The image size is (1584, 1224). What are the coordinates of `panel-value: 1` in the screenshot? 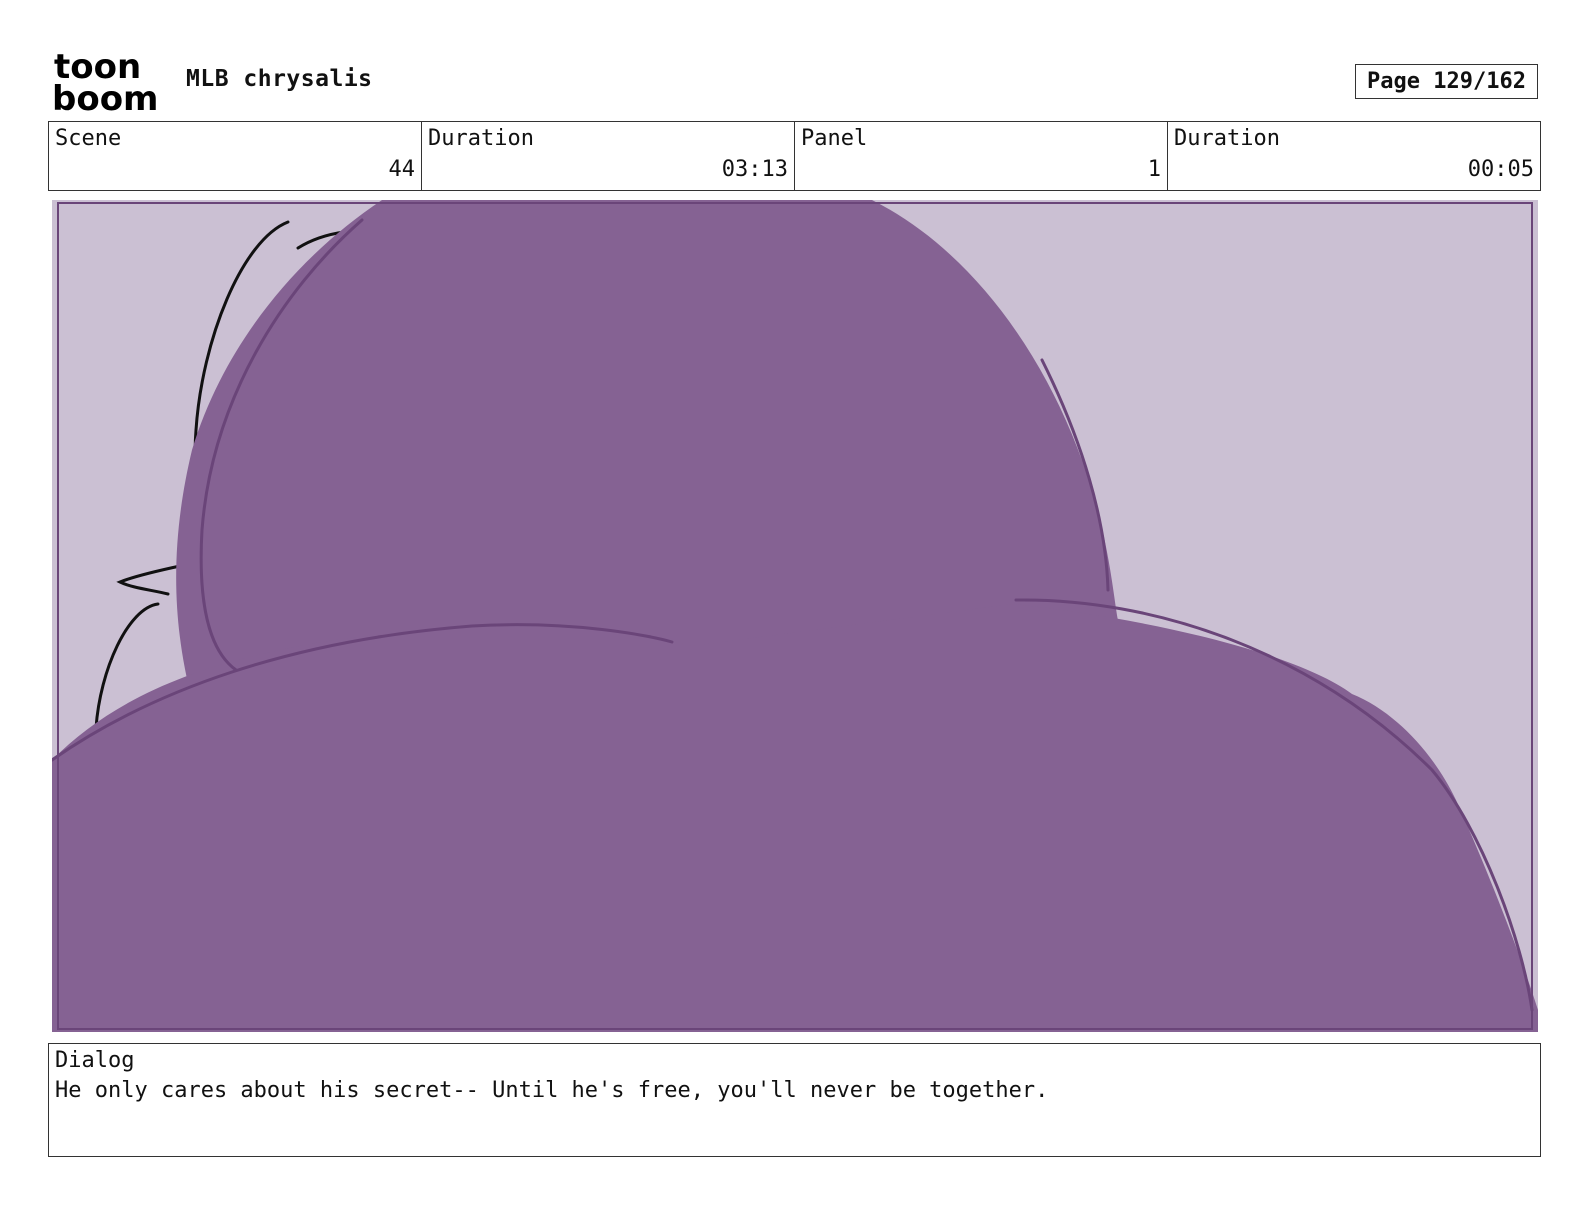 It's located at (1154, 169).